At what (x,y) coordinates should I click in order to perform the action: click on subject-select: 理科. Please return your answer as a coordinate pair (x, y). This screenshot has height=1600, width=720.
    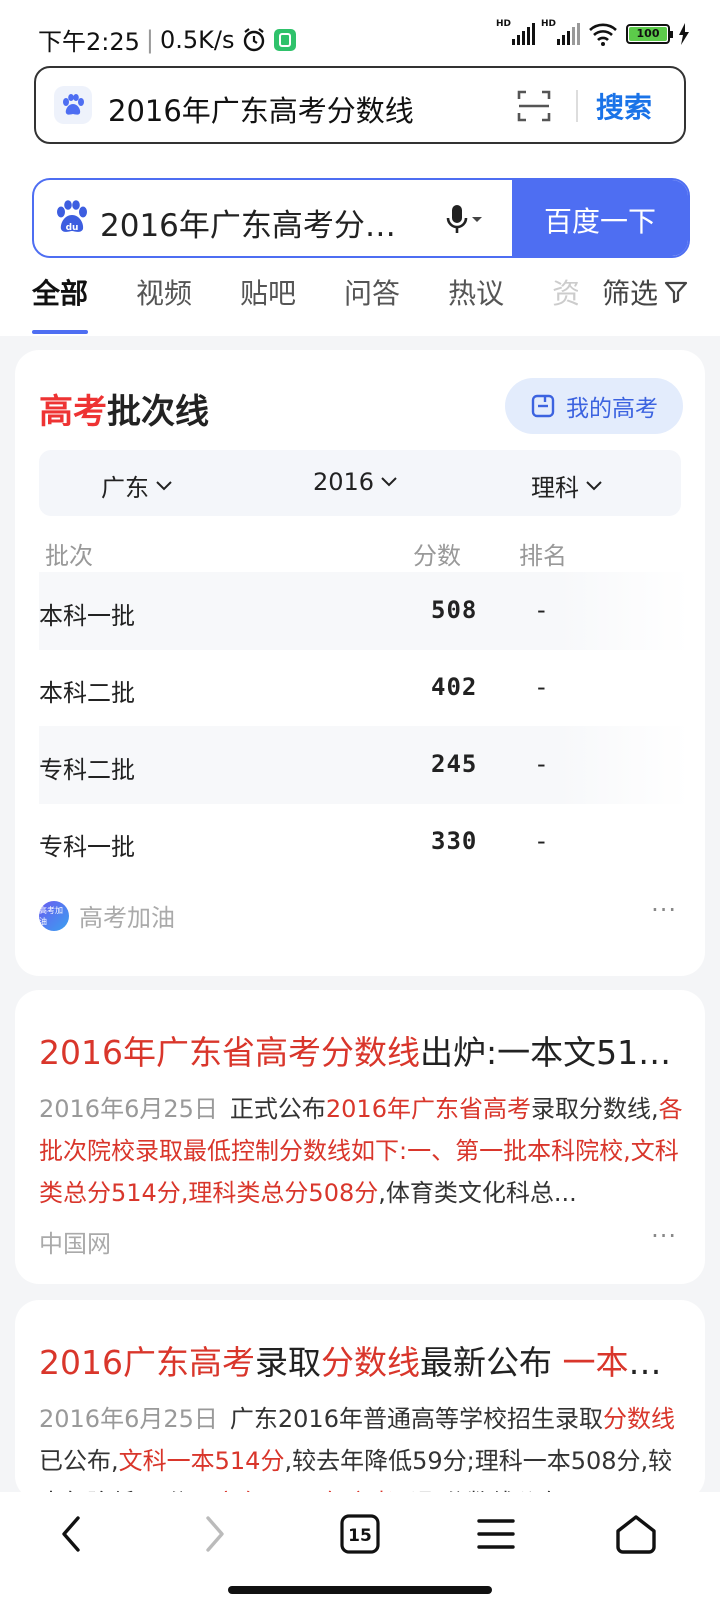
    Looking at the image, I should click on (567, 485).